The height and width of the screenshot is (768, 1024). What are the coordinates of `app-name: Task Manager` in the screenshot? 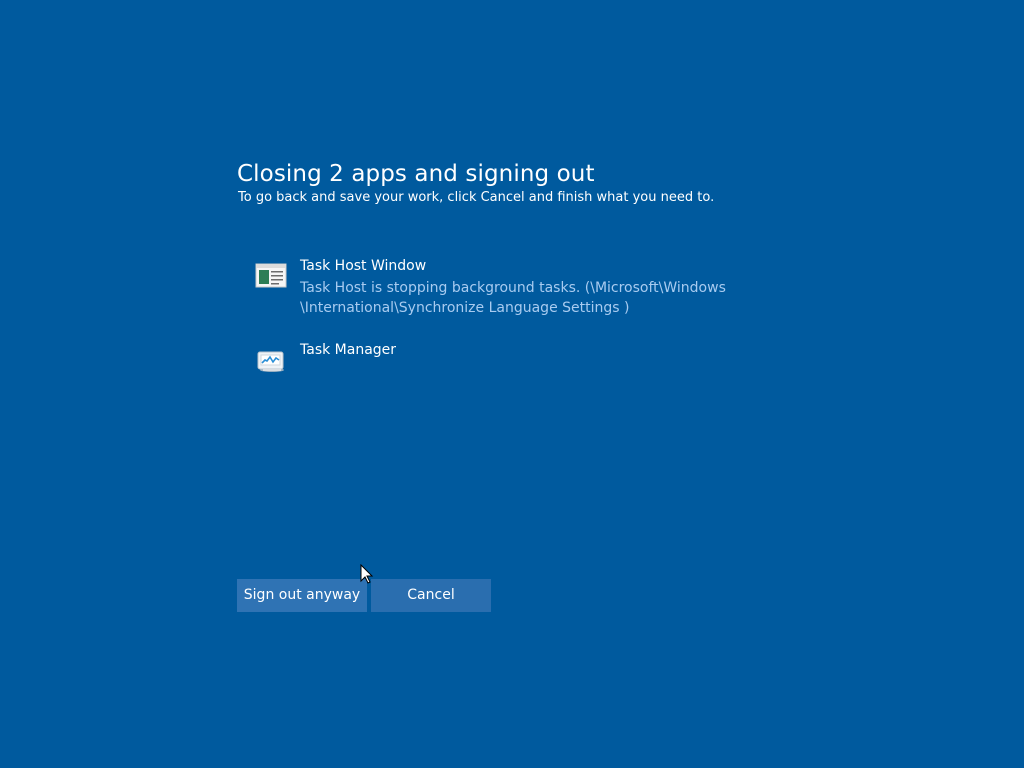 It's located at (348, 350).